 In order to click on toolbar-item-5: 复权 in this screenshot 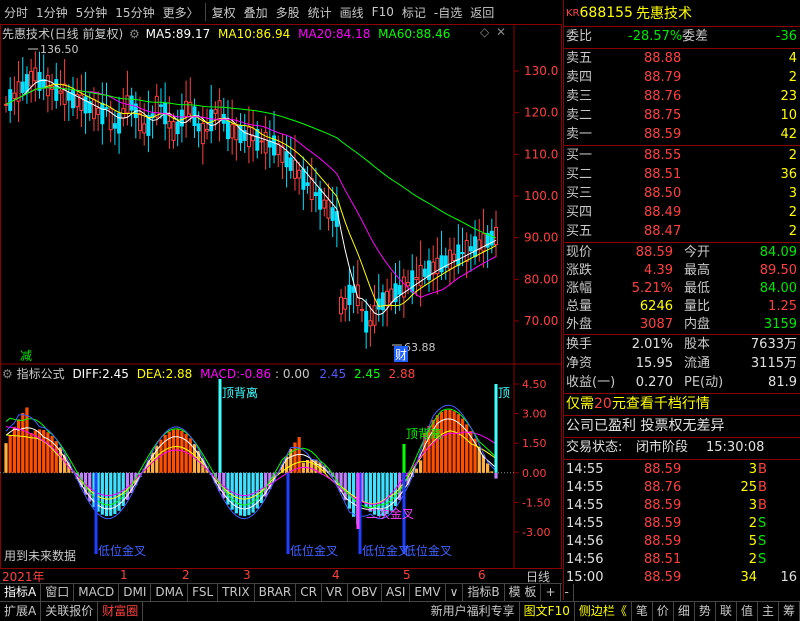, I will do `click(224, 12)`.